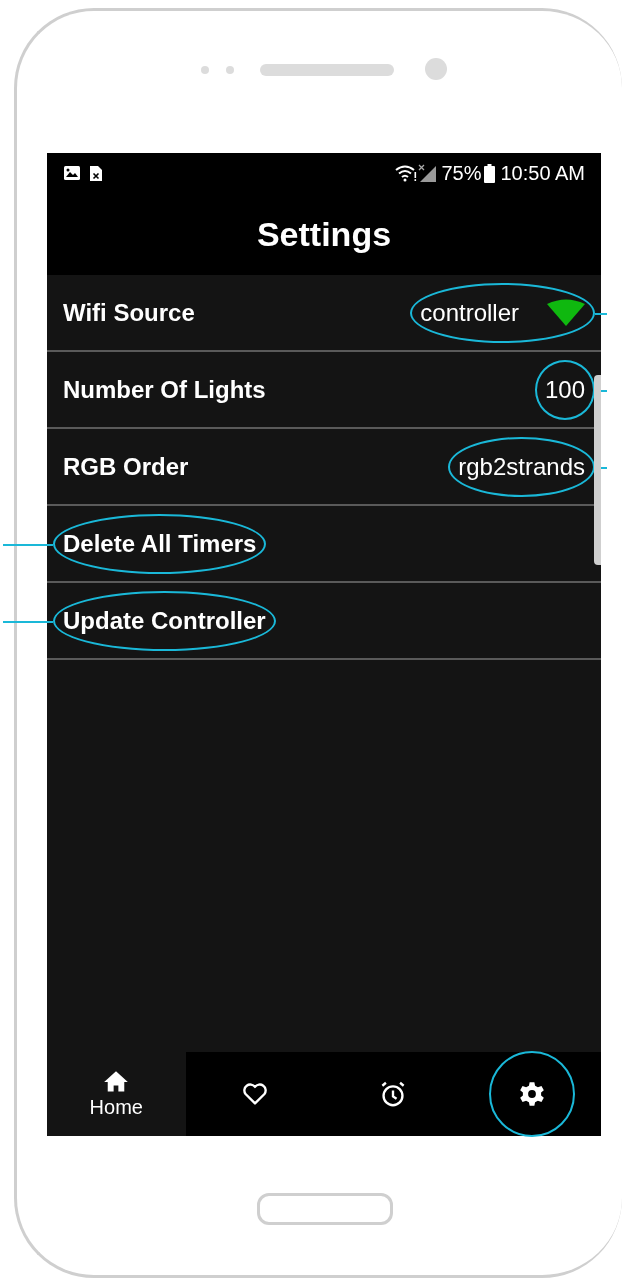 The width and height of the screenshot is (622, 1278). I want to click on wifi-signal-icon, so click(566, 312).